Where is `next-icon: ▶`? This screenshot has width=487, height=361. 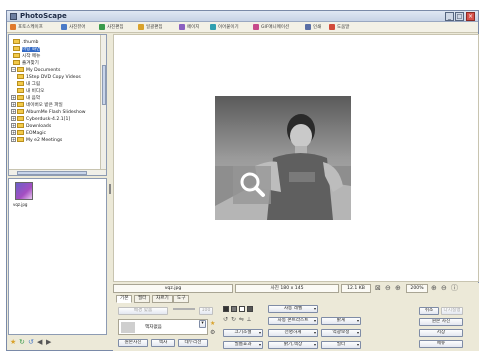
next-icon: ▶ is located at coordinates (48, 342).